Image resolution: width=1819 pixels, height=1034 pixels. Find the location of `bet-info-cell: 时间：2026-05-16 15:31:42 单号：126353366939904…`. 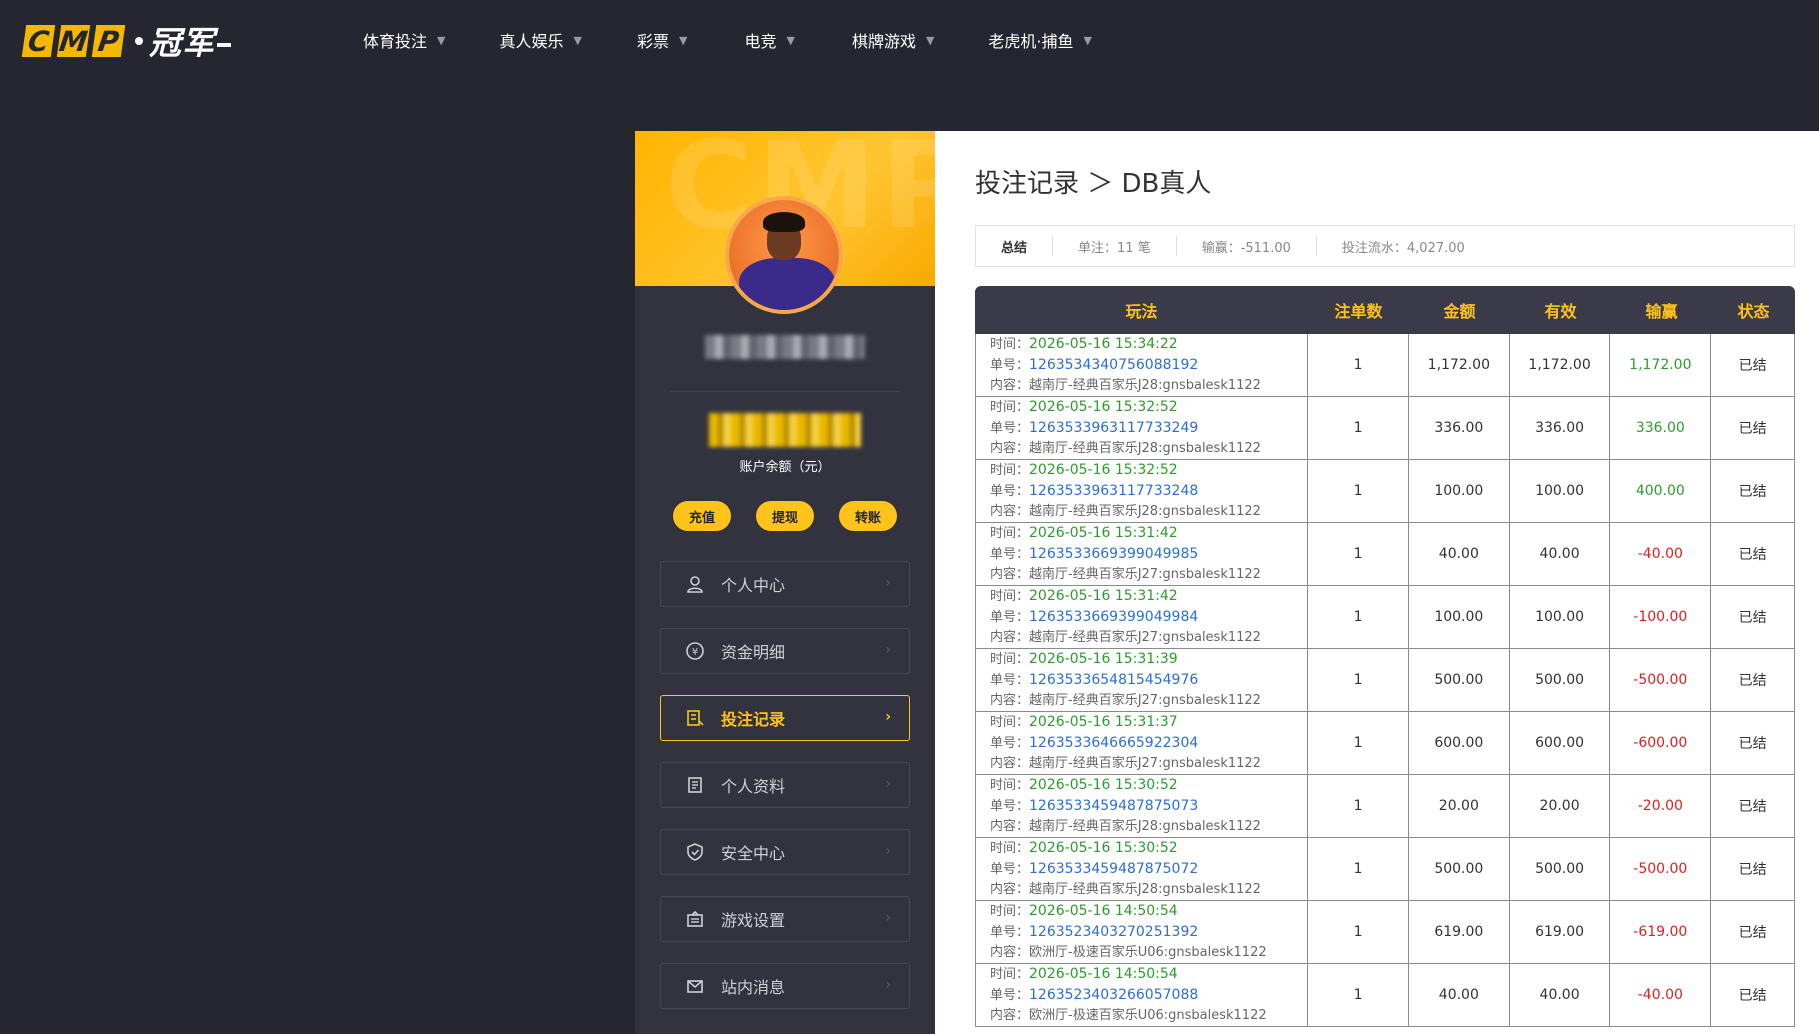

bet-info-cell: 时间：2026-05-16 15:31:42 单号：126353366939904… is located at coordinates (1142, 554).